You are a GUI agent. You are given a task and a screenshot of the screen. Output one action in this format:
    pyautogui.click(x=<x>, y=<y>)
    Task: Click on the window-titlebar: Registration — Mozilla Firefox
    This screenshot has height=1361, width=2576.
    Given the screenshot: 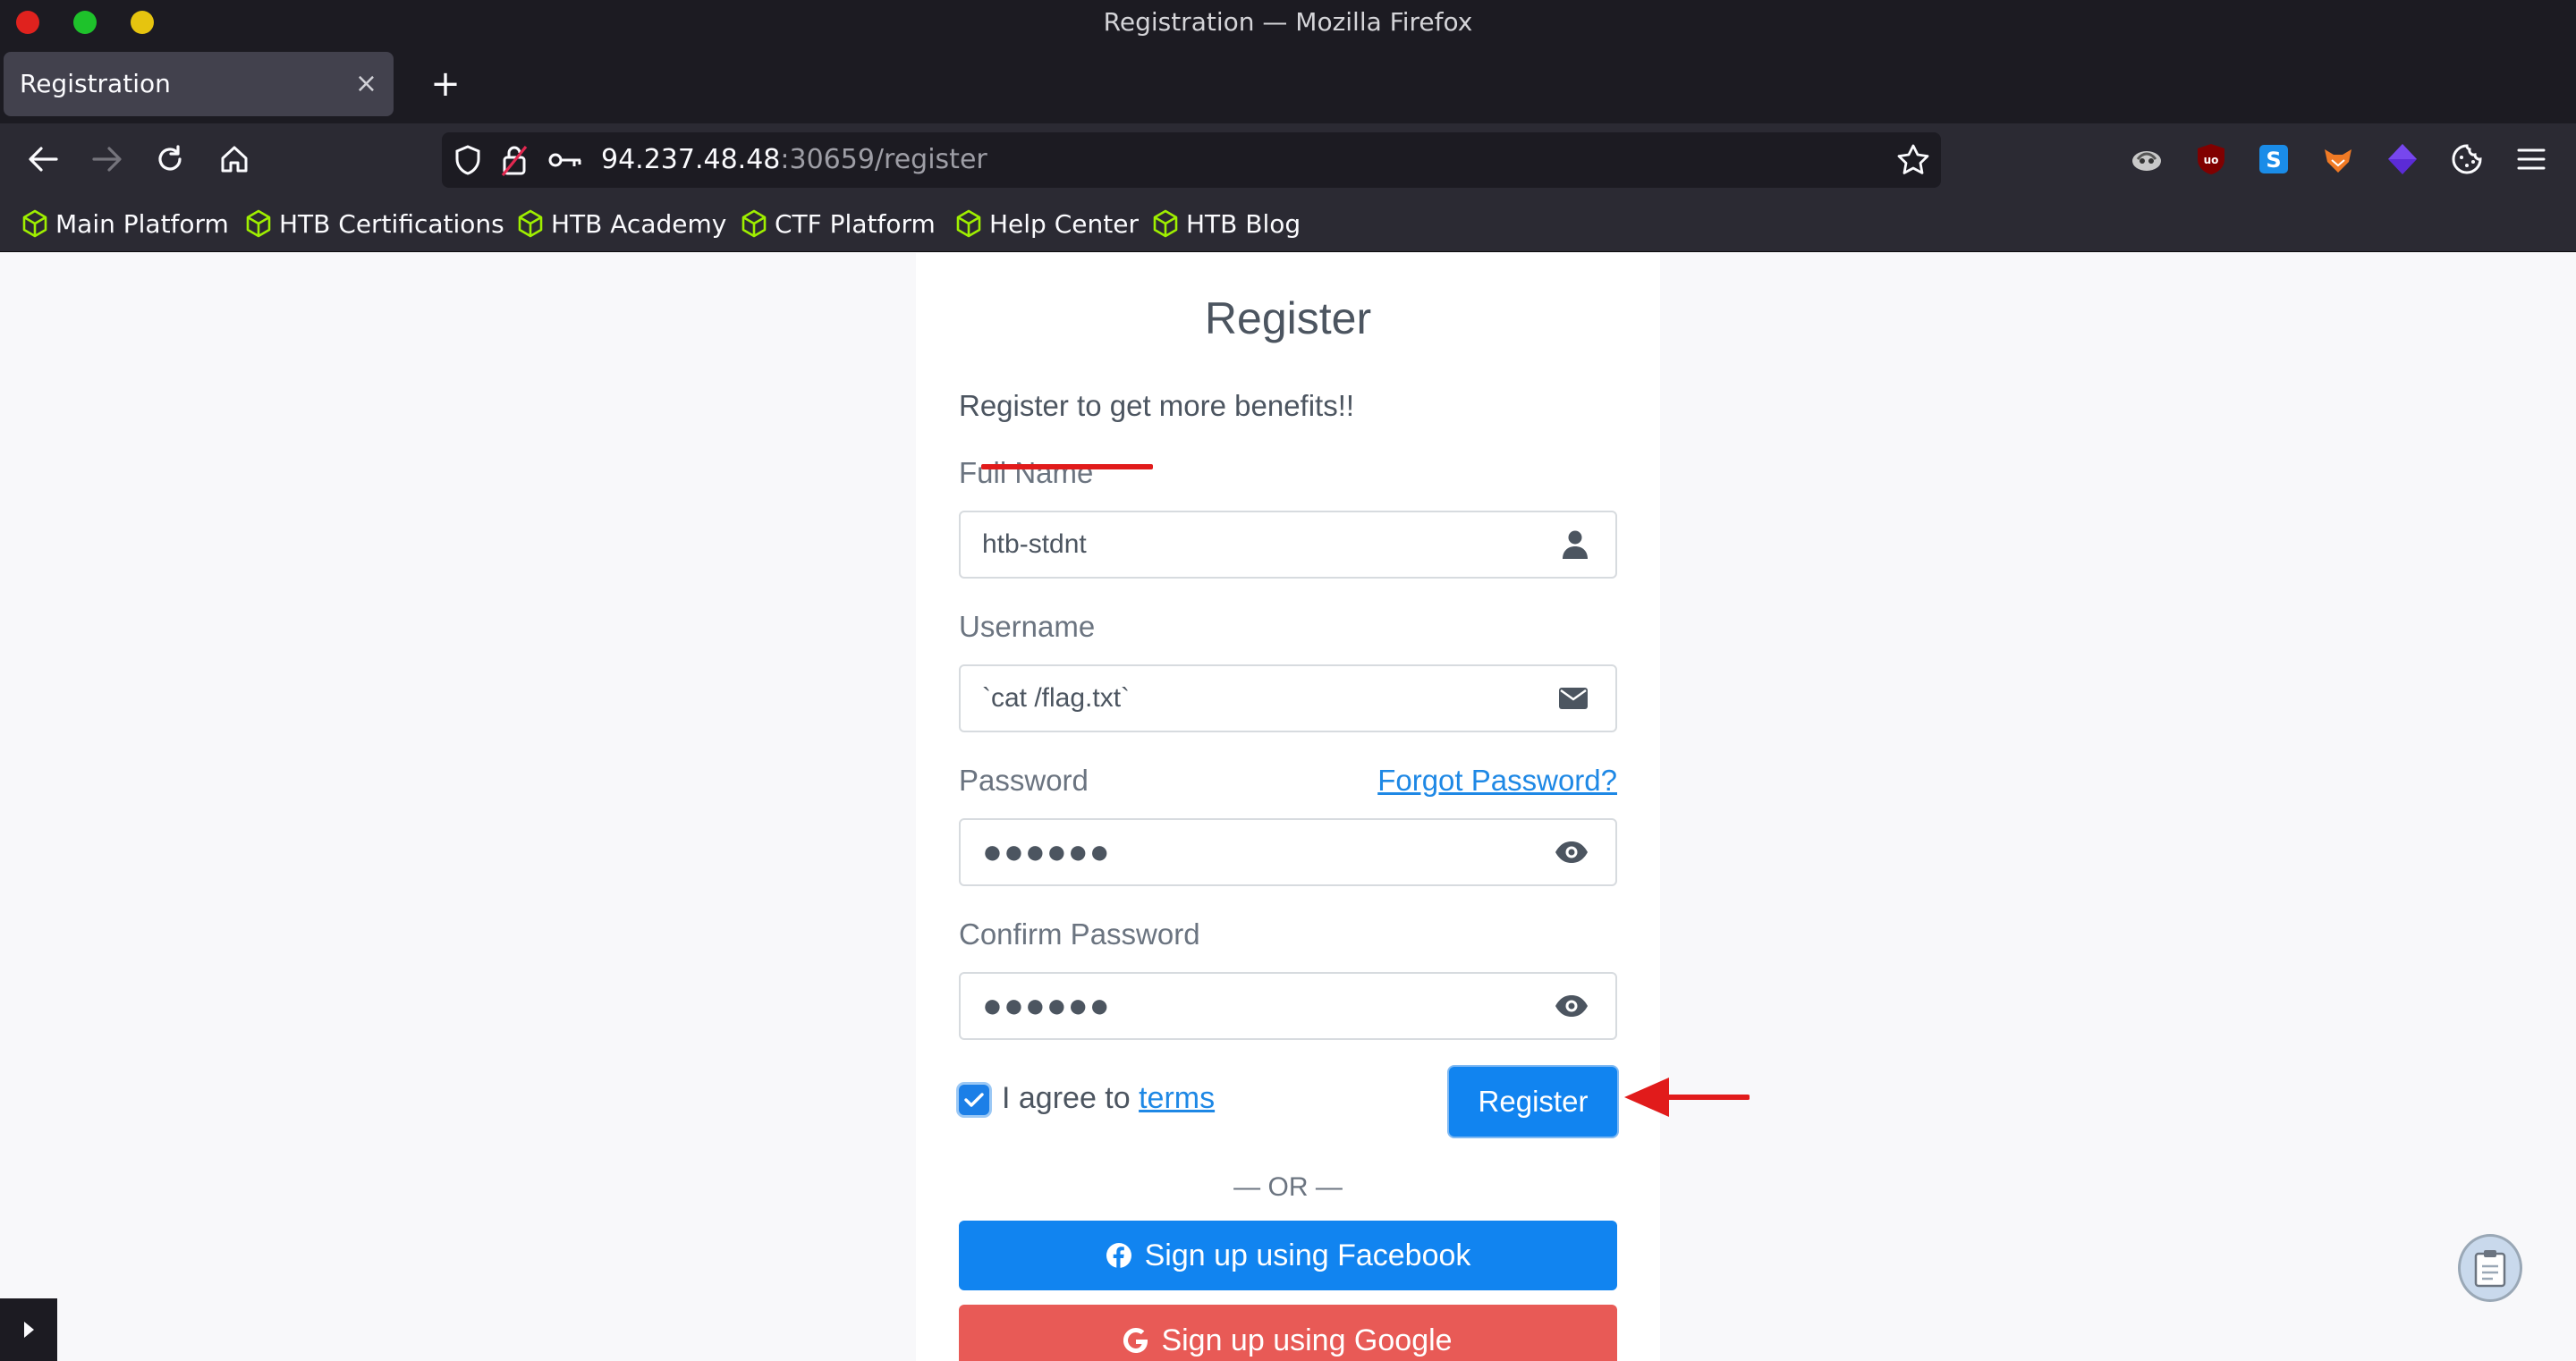 What is the action you would take?
    pyautogui.click(x=1288, y=22)
    